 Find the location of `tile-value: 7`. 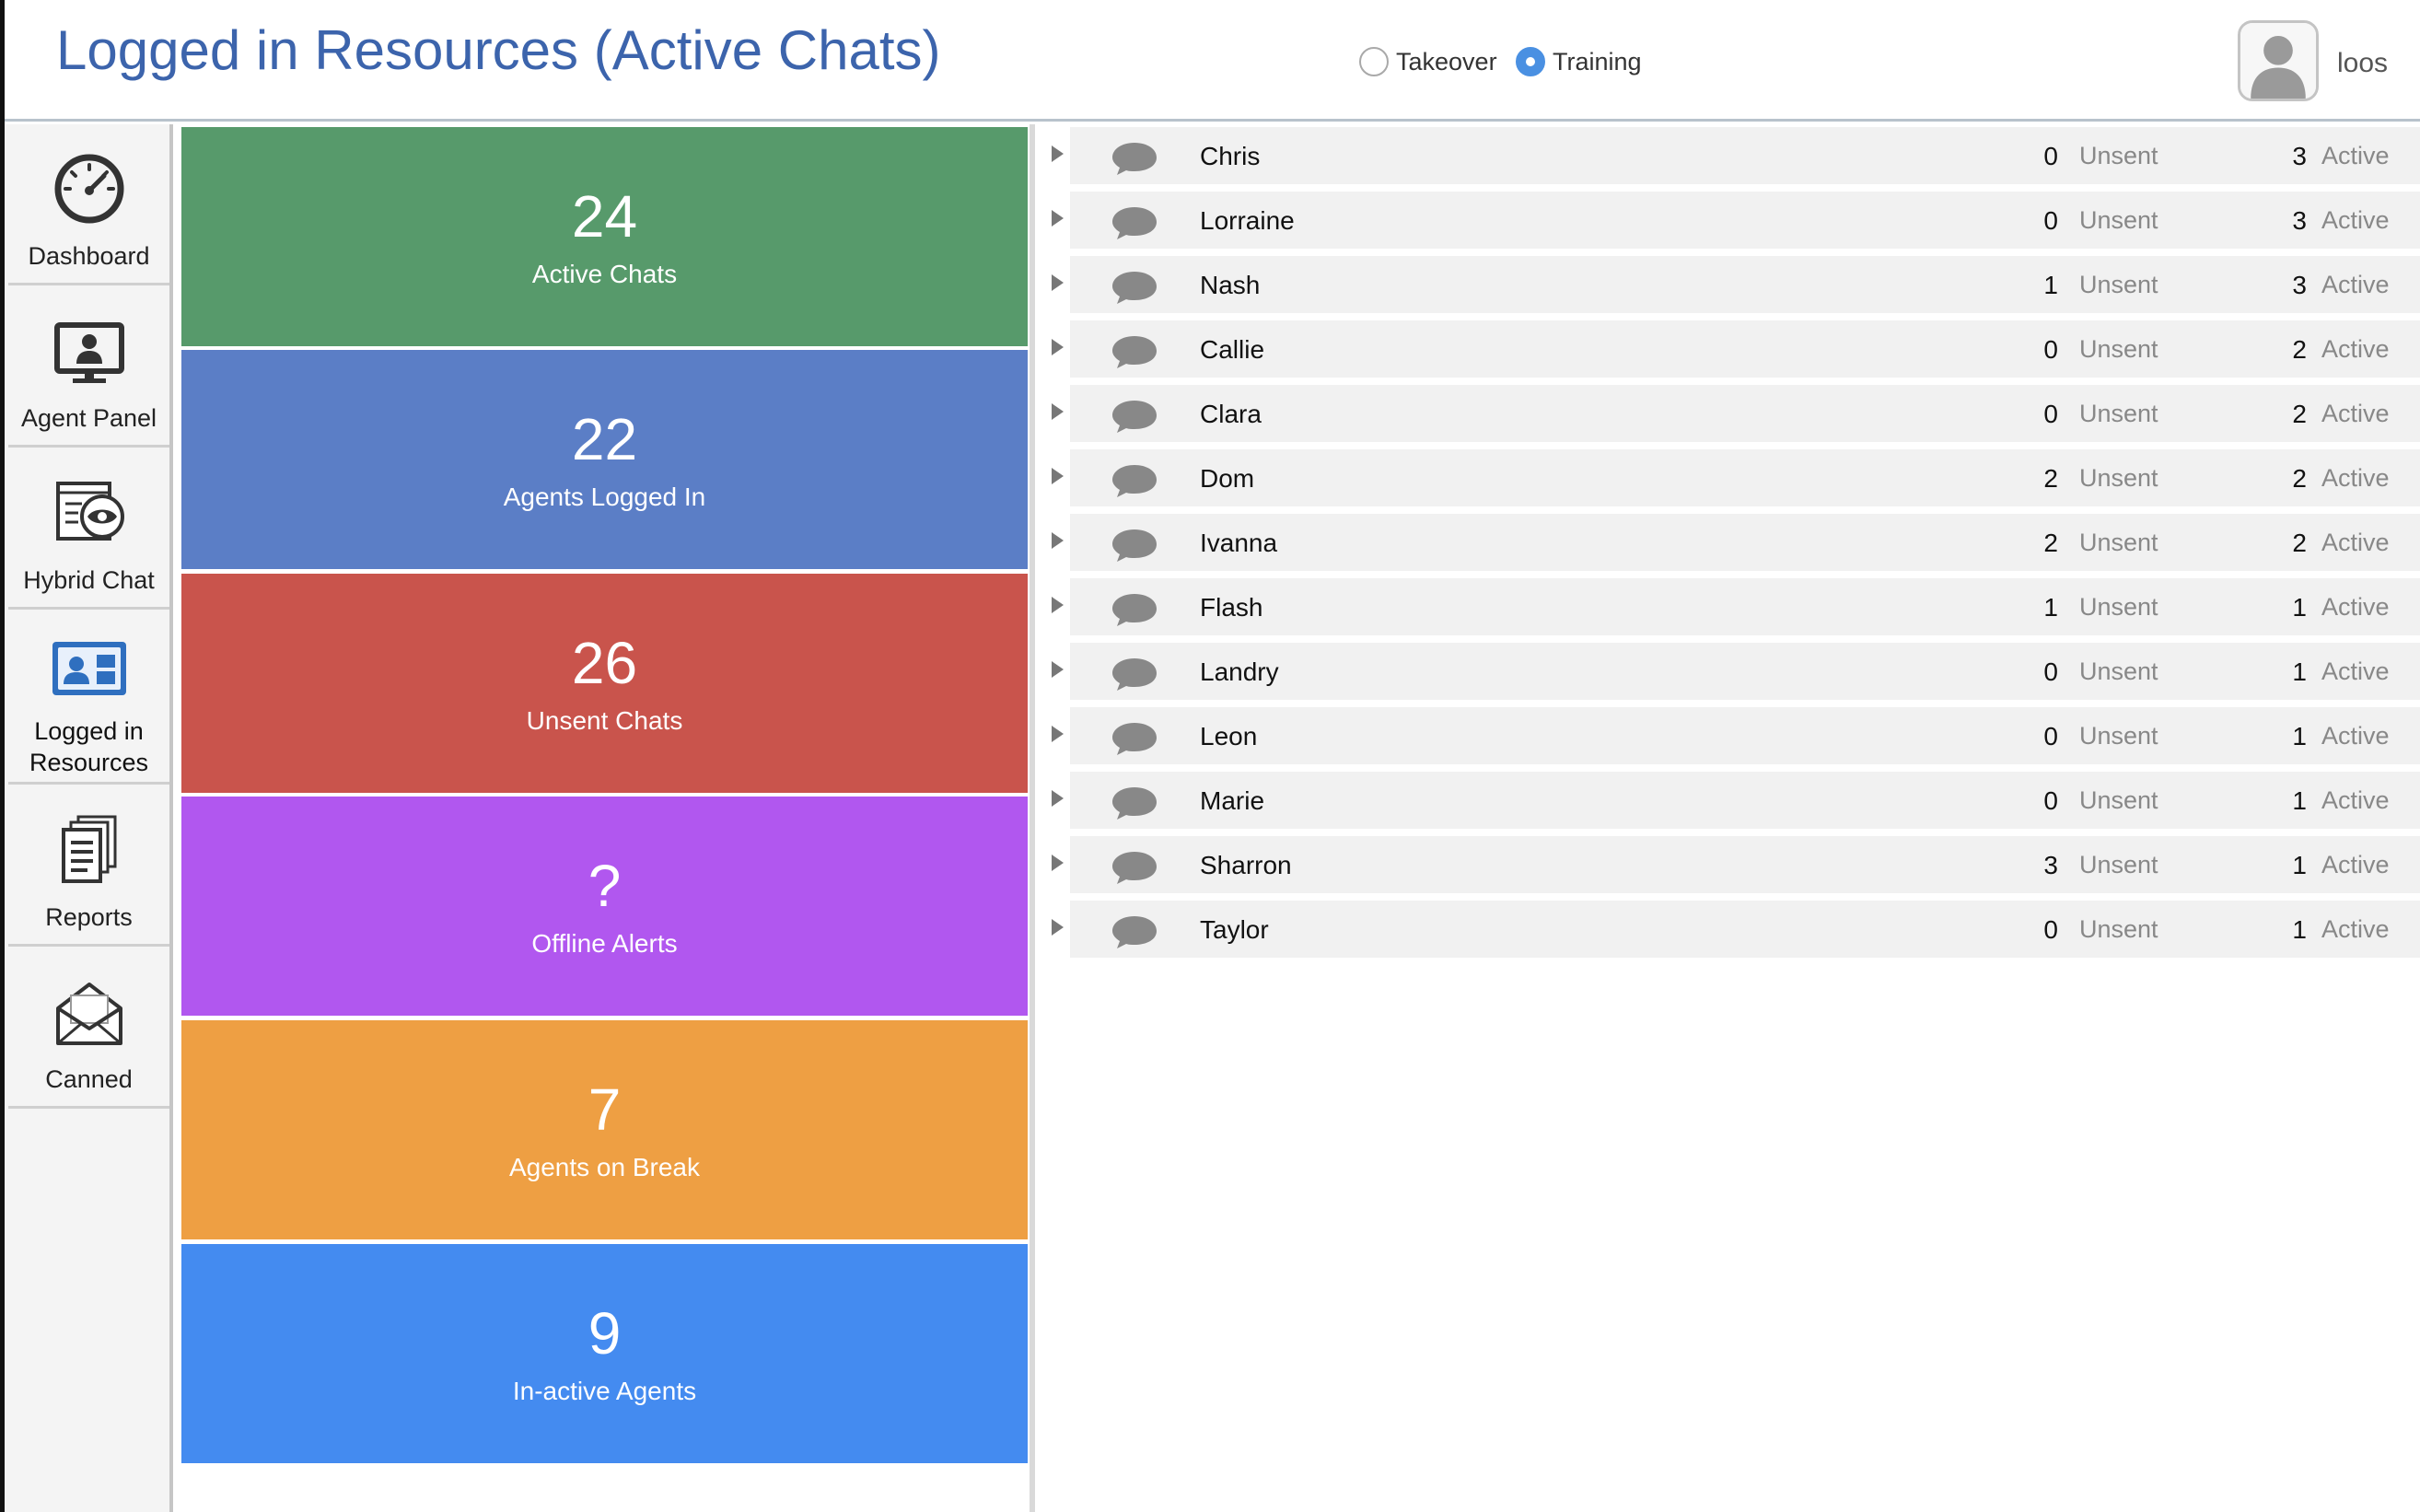

tile-value: 7 is located at coordinates (605, 1110).